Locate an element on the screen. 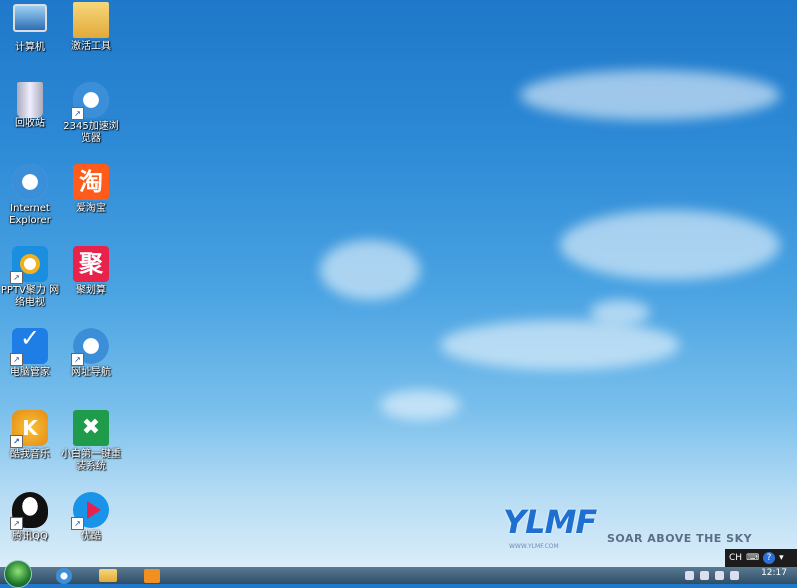  shield-icon: ↗ is located at coordinates (29, 347).